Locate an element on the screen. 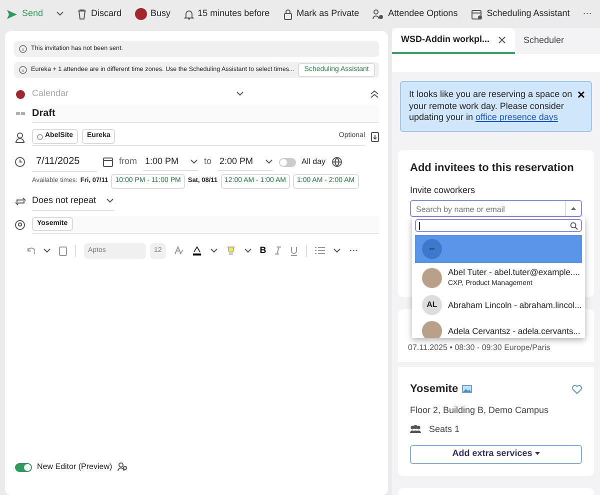  bell-icon is located at coordinates (189, 14).